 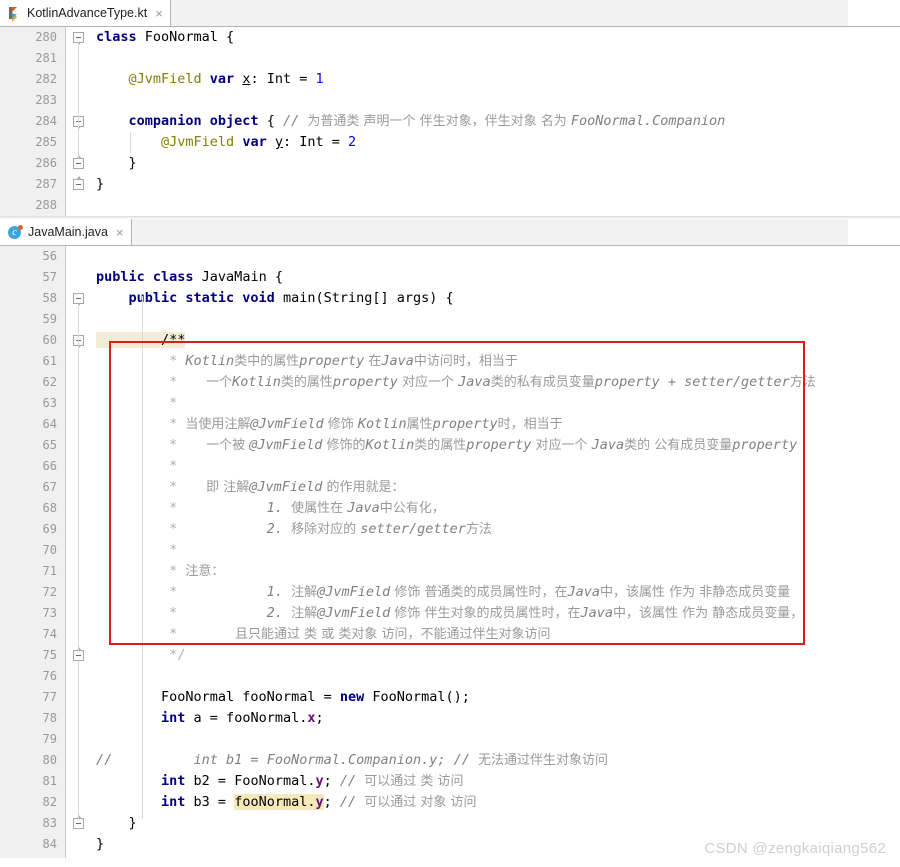 I want to click on java-fold-gutter, so click(x=78, y=552).